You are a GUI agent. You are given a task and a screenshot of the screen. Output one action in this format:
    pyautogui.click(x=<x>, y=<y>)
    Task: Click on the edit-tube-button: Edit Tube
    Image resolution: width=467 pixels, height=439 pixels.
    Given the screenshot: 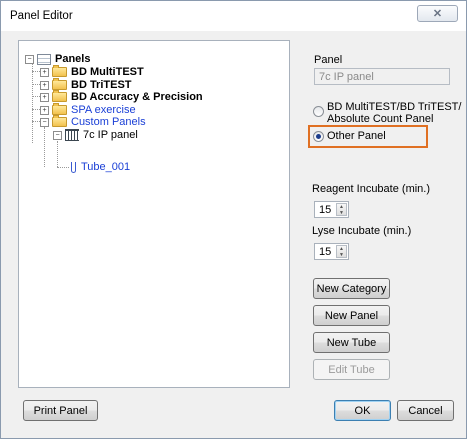 What is the action you would take?
    pyautogui.click(x=351, y=369)
    